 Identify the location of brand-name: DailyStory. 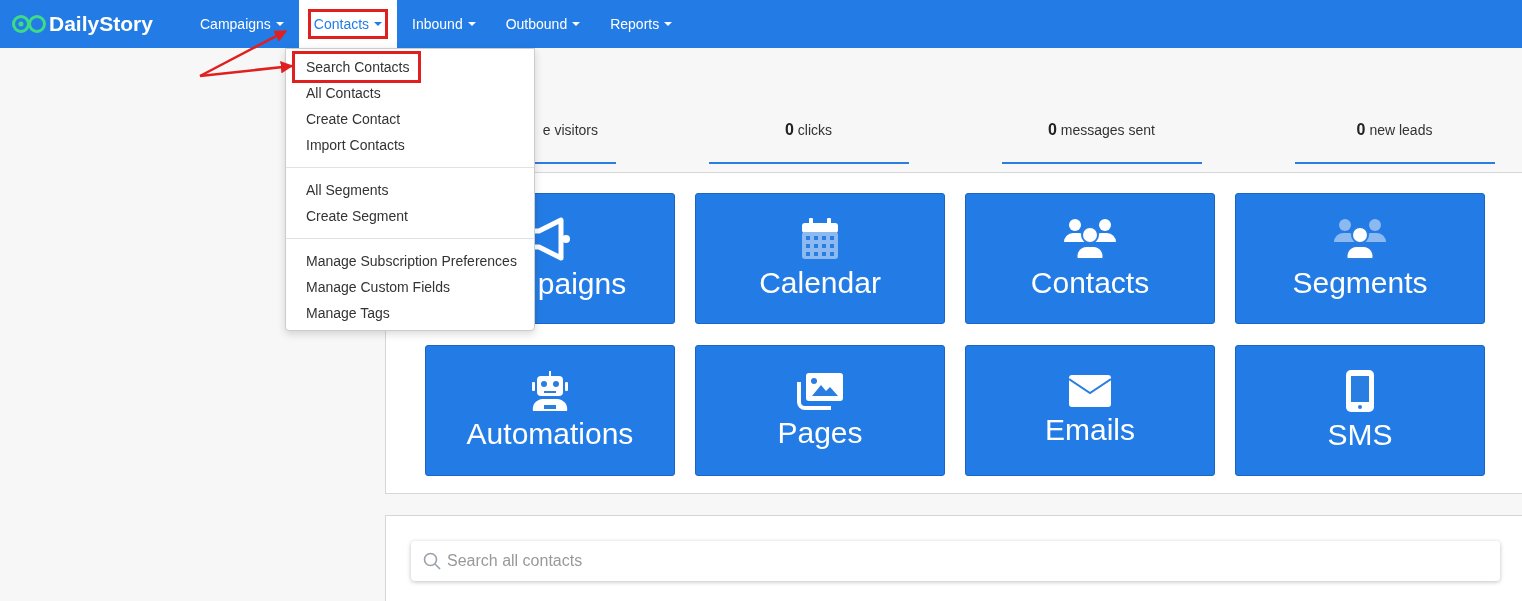
(101, 24).